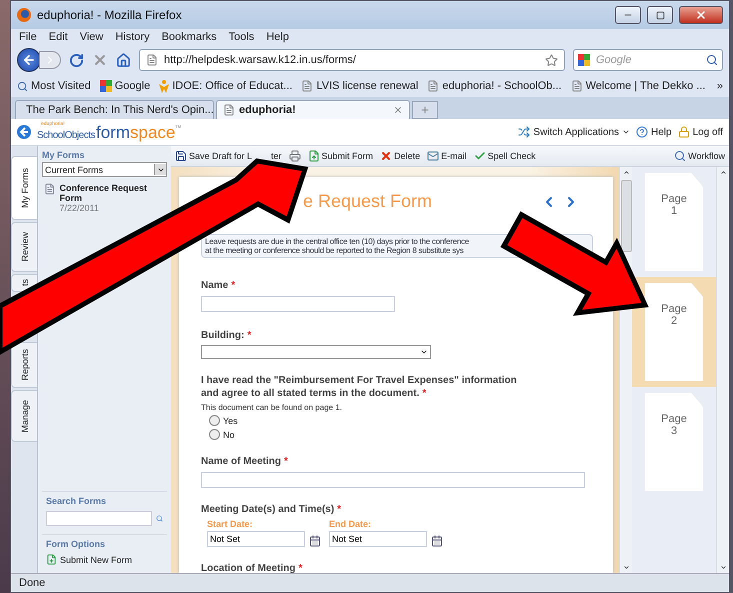 Image resolution: width=733 pixels, height=593 pixels. I want to click on delete-icon, so click(386, 156).